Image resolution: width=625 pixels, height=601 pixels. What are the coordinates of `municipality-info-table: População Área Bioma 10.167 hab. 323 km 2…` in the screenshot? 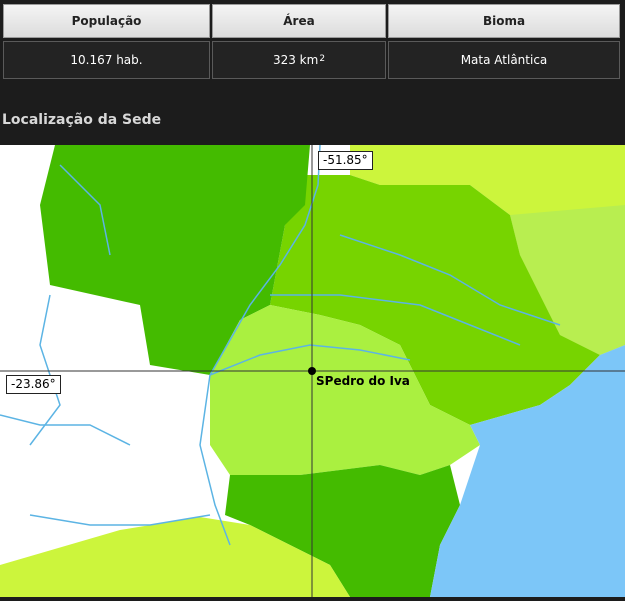 It's located at (312, 42).